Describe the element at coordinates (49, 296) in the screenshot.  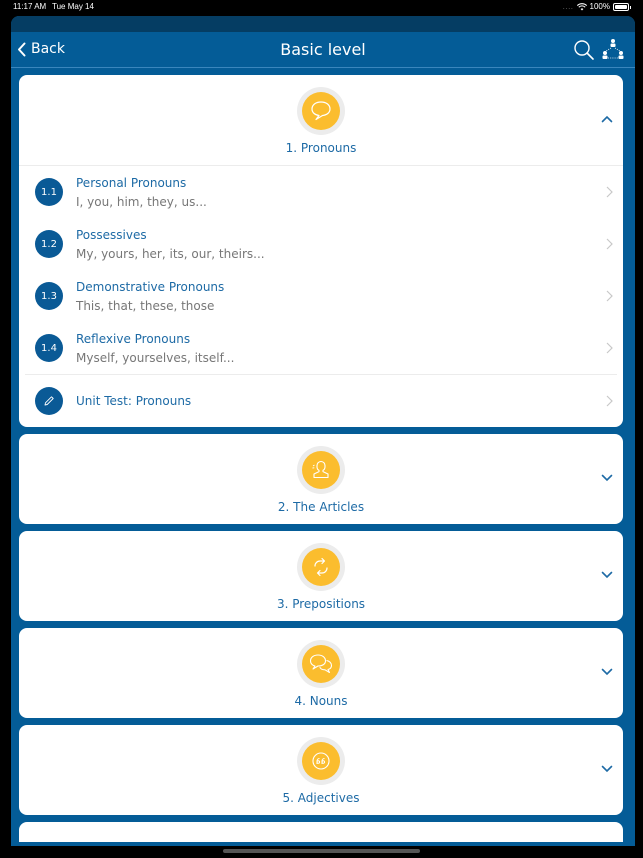
I see `lesson-number: 1.3` at that location.